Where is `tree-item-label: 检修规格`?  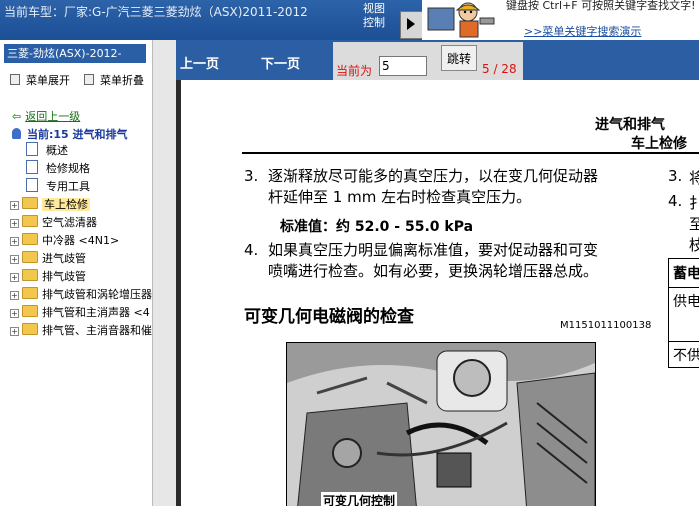 tree-item-label: 检修规格 is located at coordinates (68, 168).